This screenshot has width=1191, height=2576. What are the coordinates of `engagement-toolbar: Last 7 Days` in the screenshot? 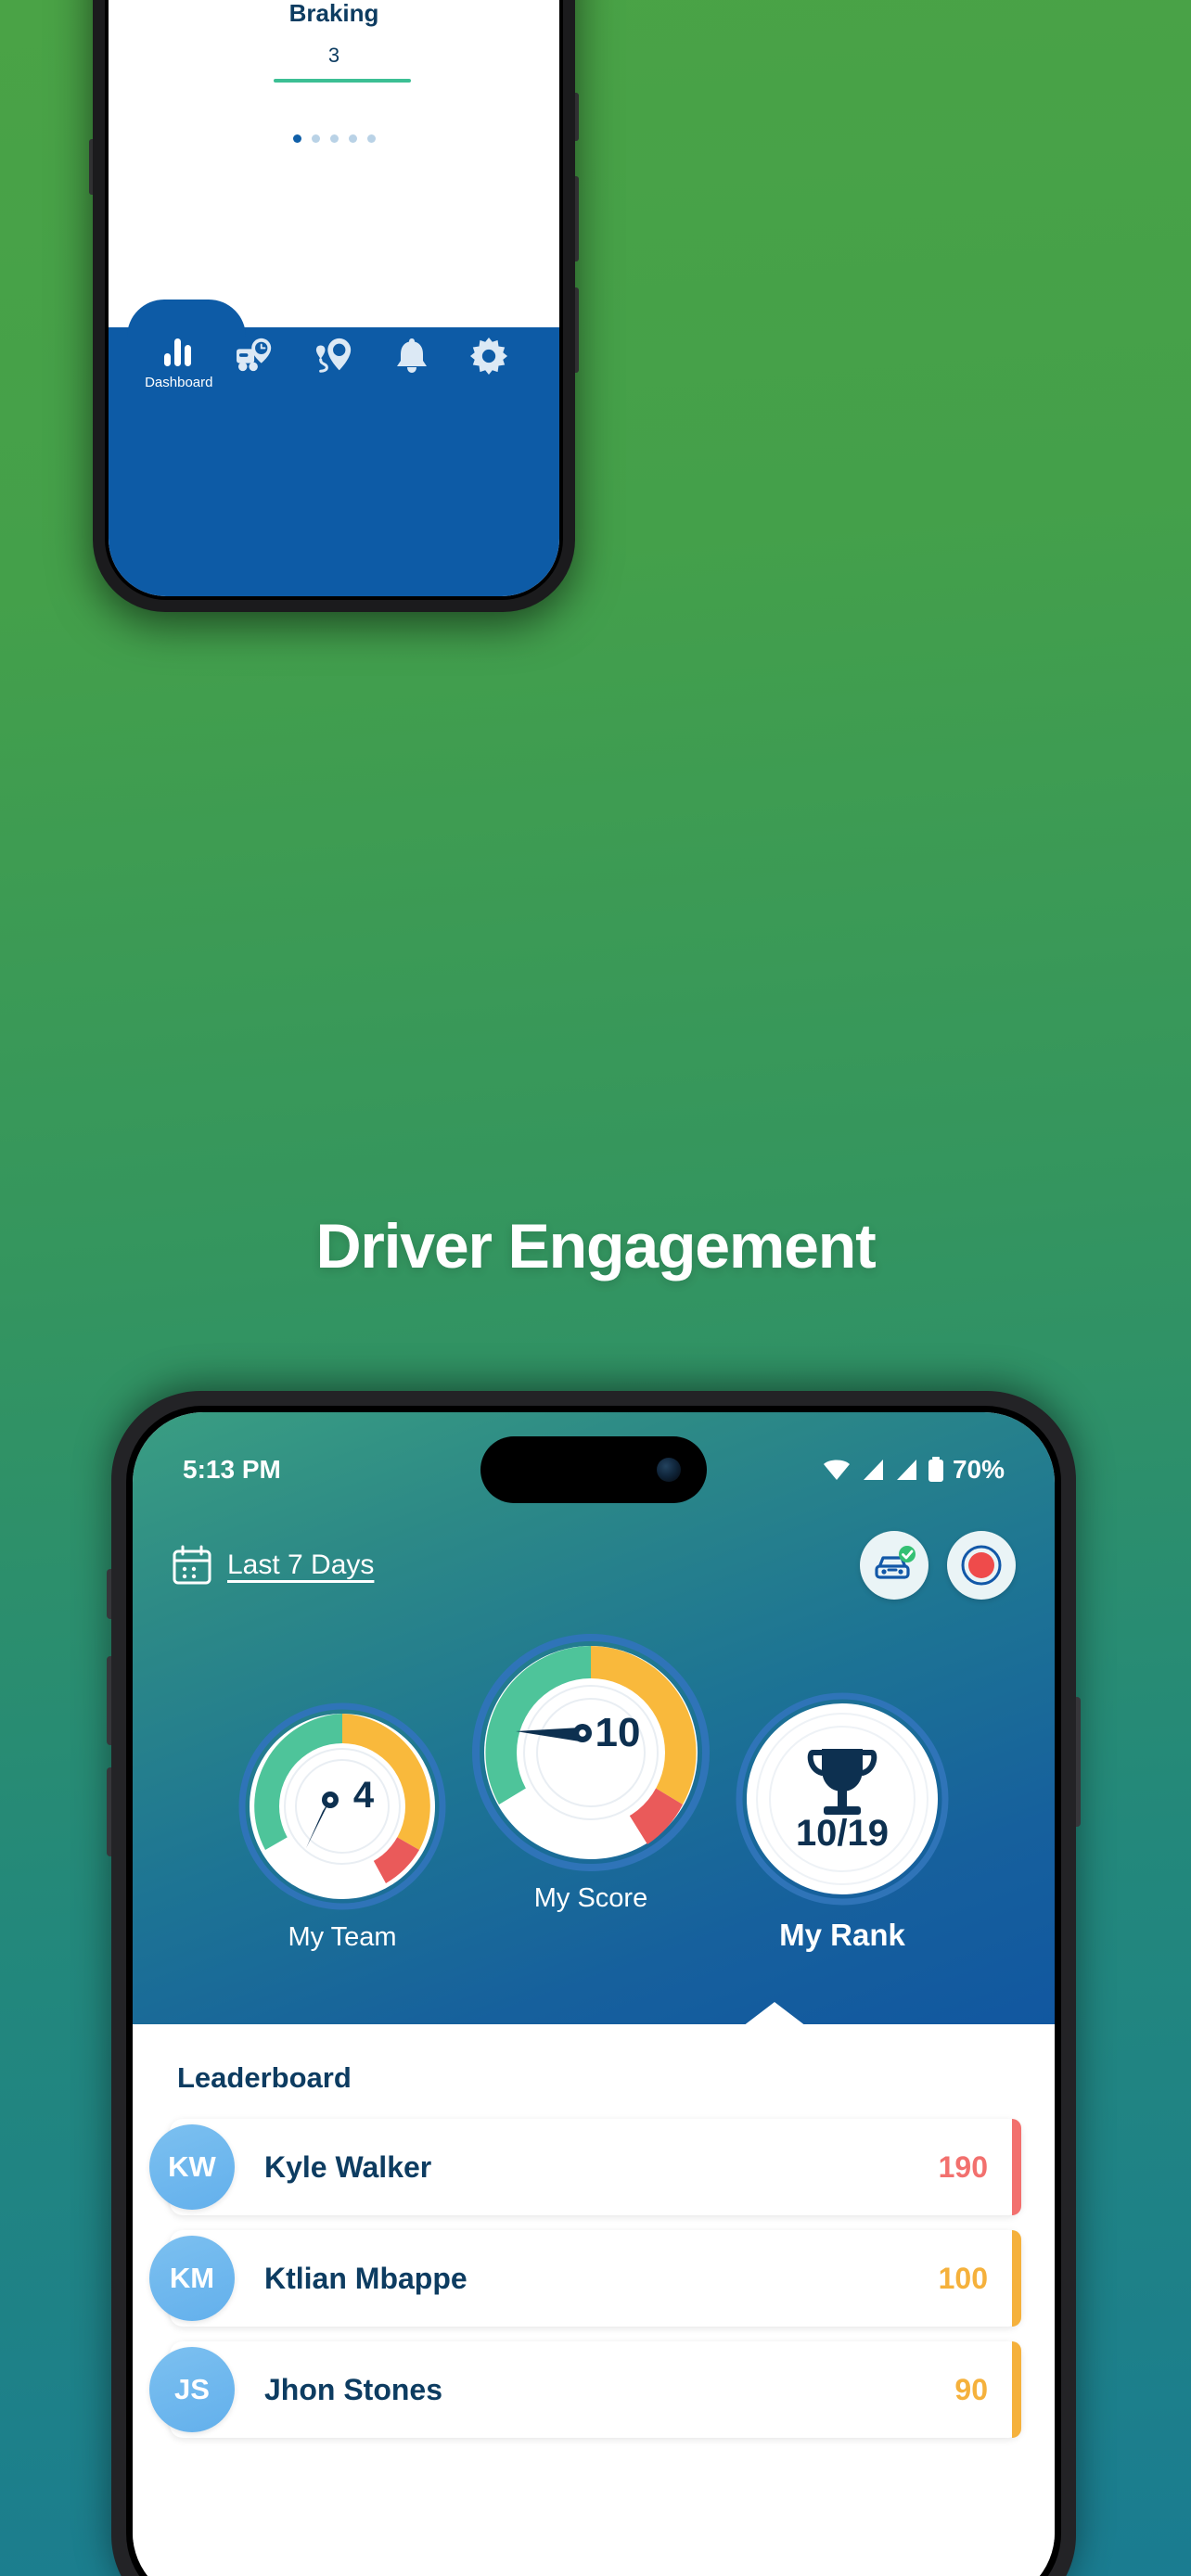 It's located at (594, 1564).